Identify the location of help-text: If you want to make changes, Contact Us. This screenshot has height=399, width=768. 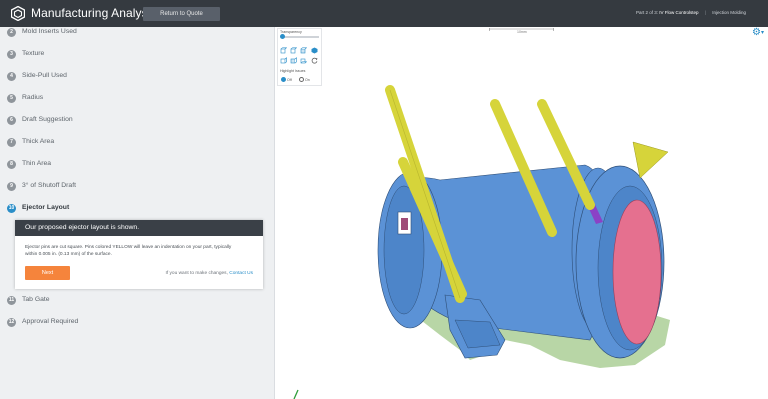
(209, 273).